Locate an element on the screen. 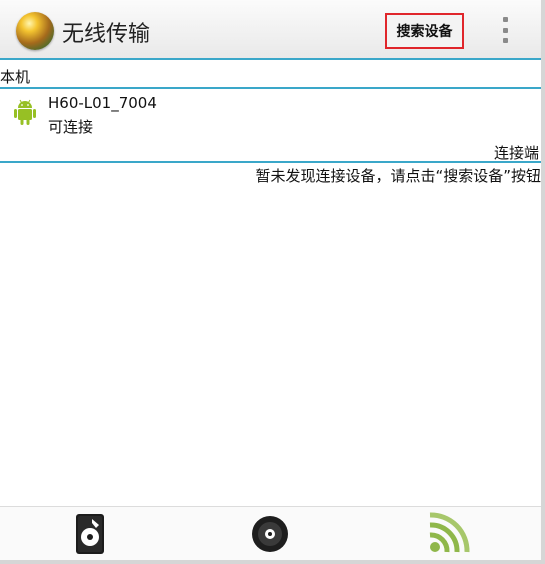  device-status: 可连接 is located at coordinates (71, 127).